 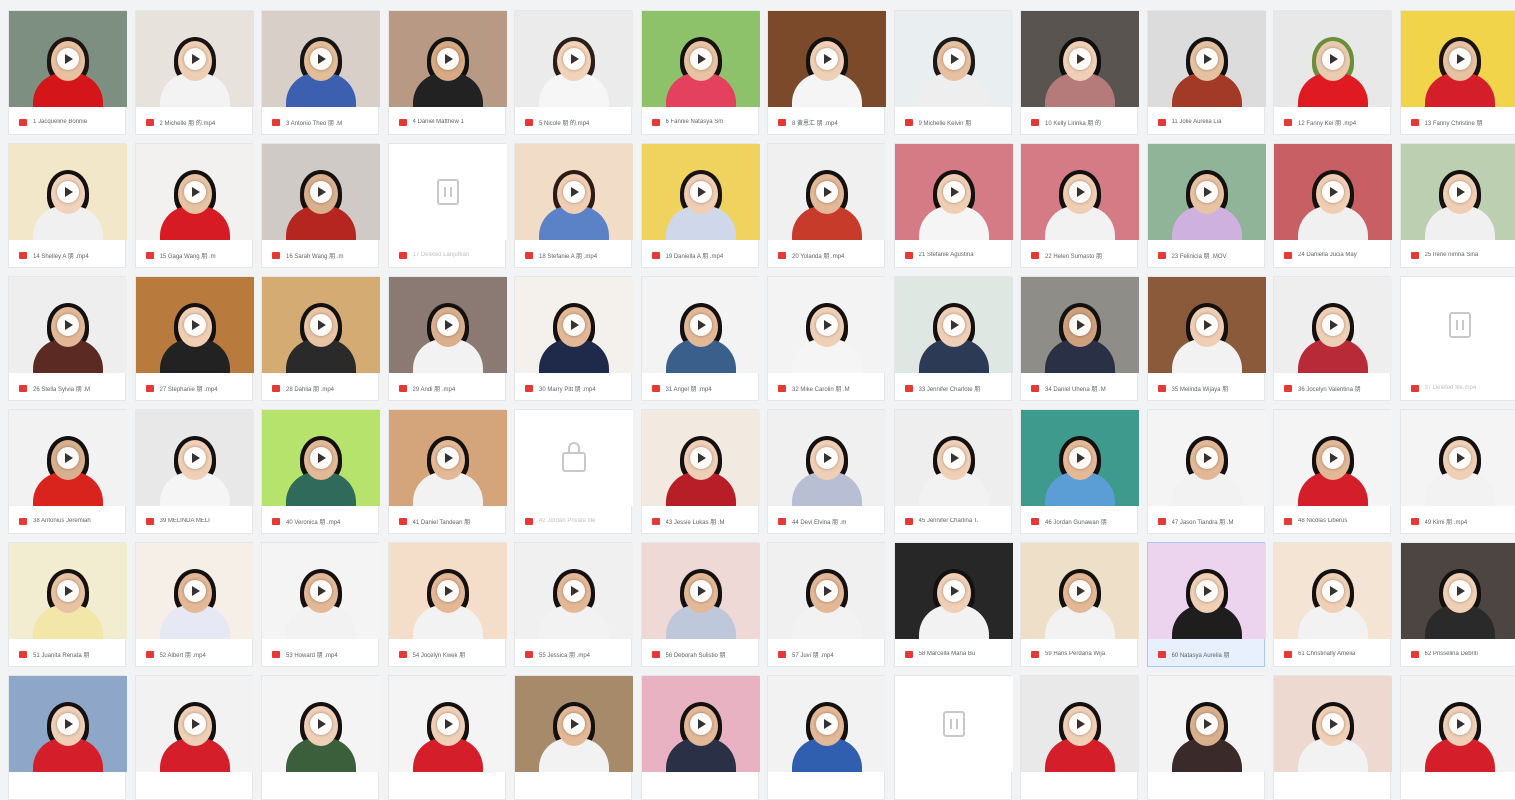 I want to click on video-file-tile: 53 Howard 朋 .mp4, so click(x=320, y=604).